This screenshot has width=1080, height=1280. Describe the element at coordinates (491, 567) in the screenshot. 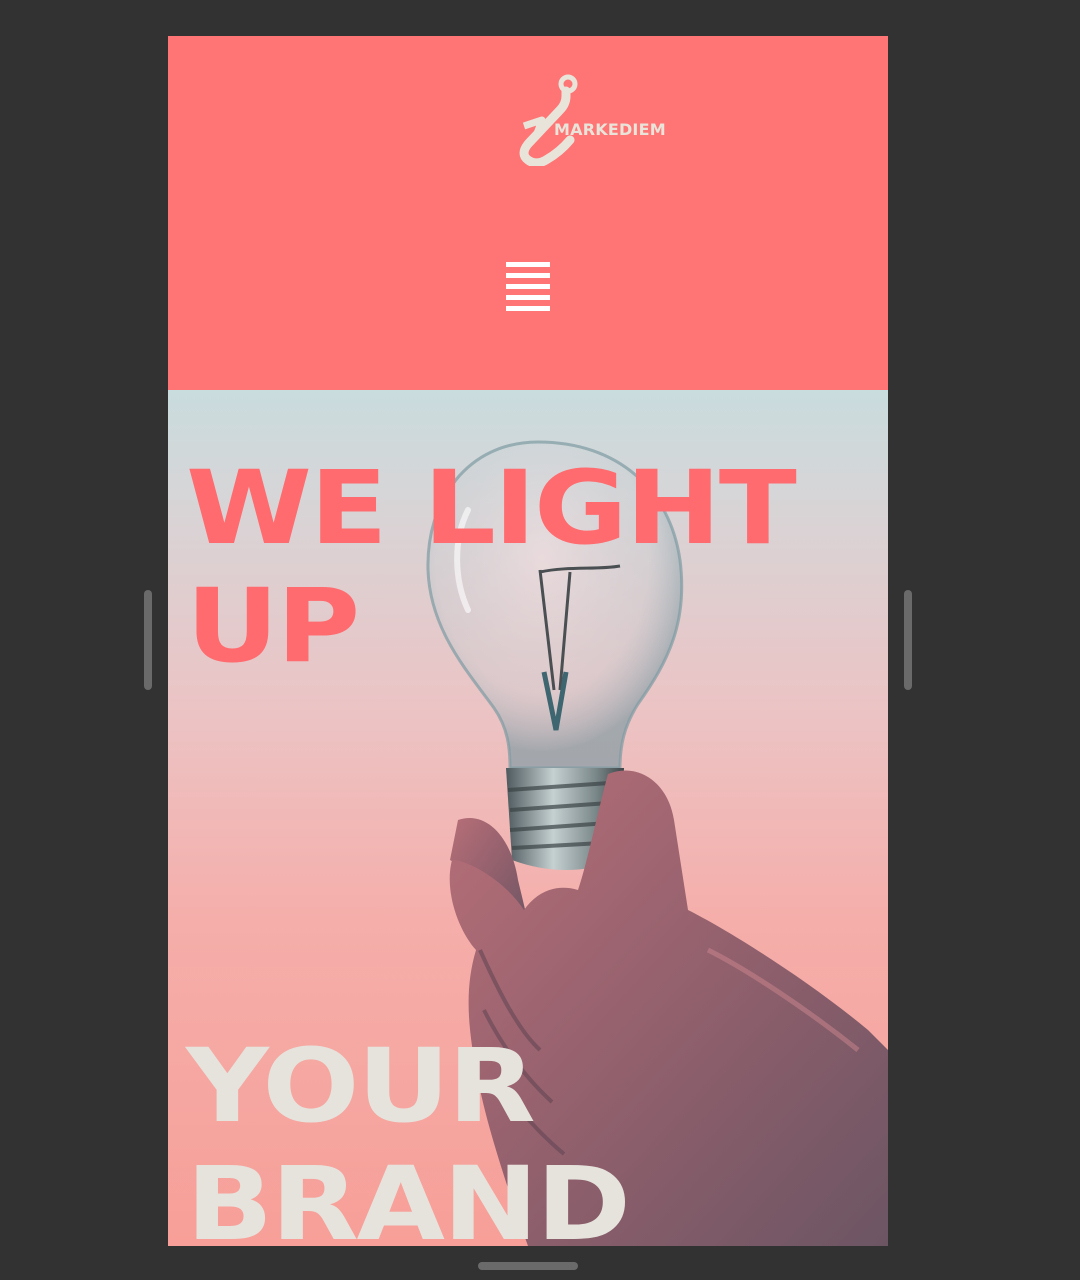

I see `headline-top: WE LIGHT UP` at that location.